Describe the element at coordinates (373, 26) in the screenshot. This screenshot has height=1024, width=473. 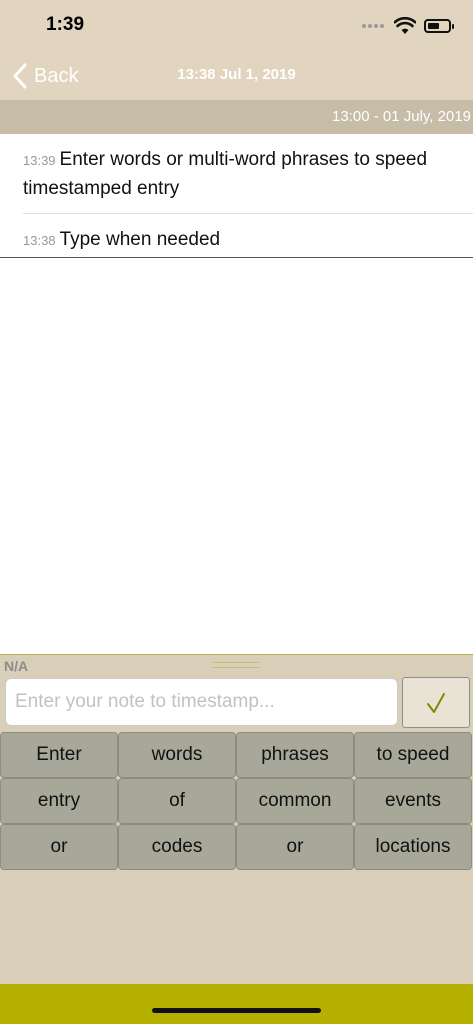
I see `cellular-signal-icon` at that location.